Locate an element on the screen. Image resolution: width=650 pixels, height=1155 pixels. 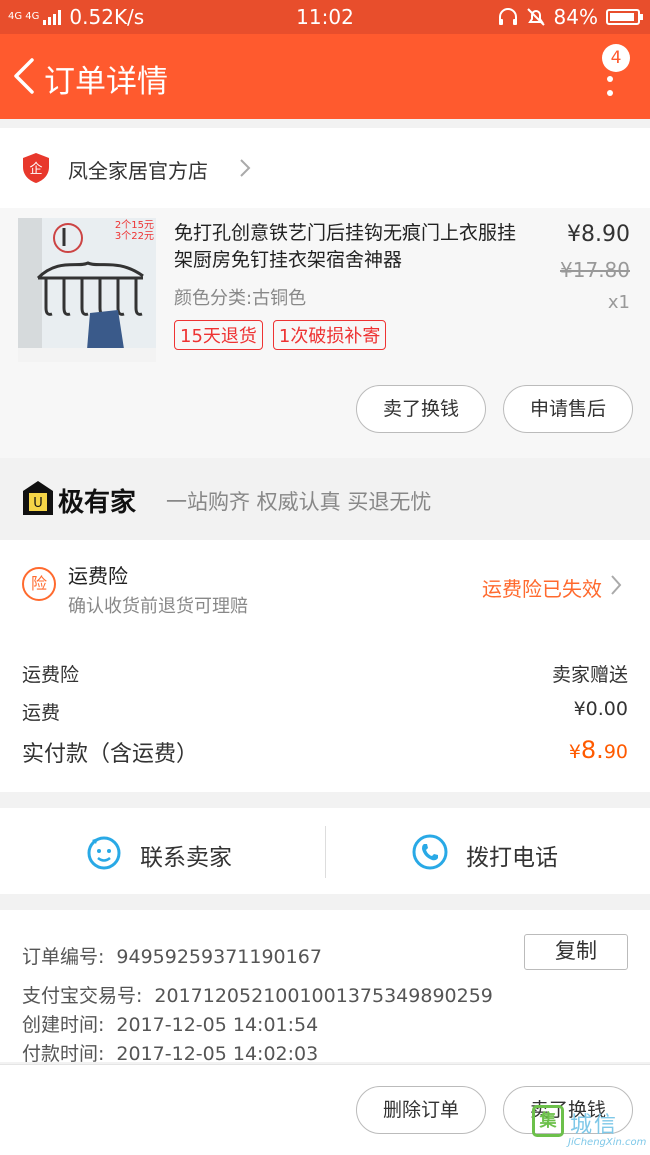
total-amount: ¥8.90 is located at coordinates (598, 750).